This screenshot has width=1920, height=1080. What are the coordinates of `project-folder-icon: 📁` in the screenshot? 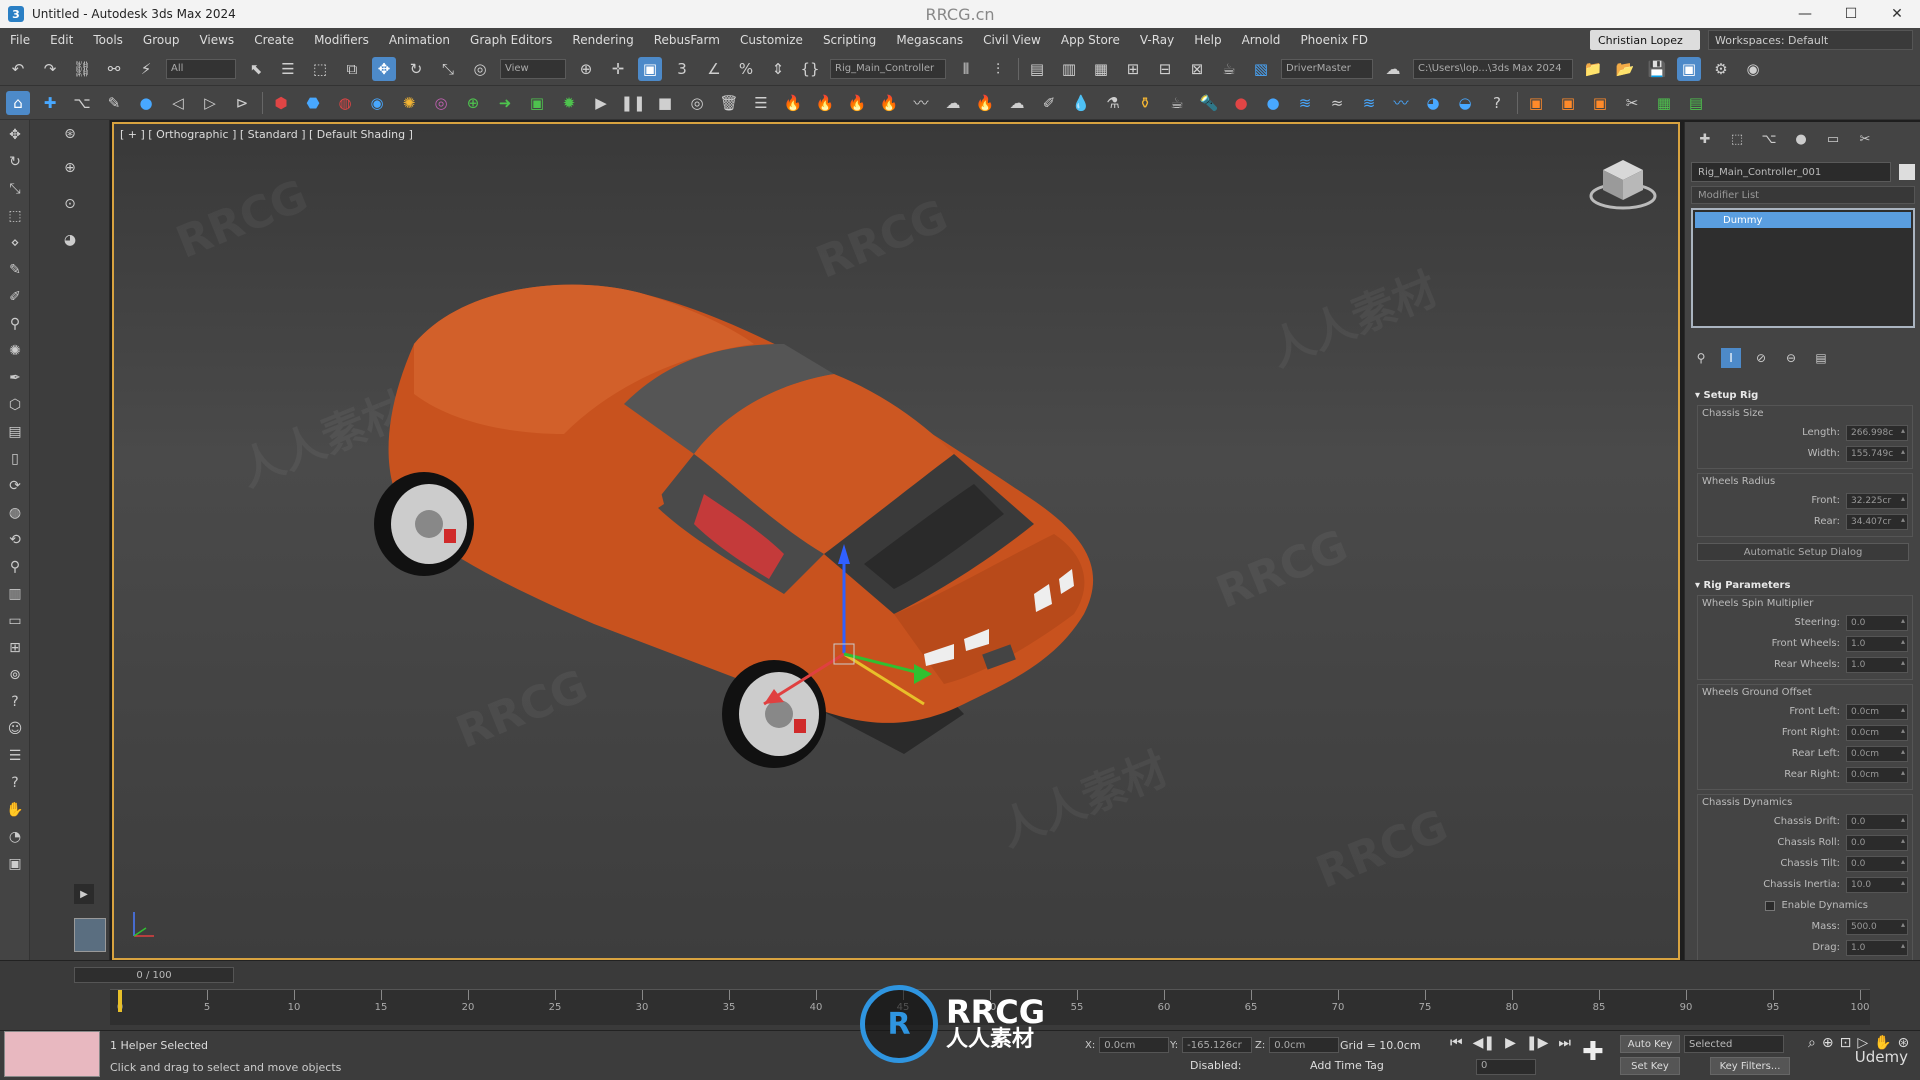 It's located at (1593, 69).